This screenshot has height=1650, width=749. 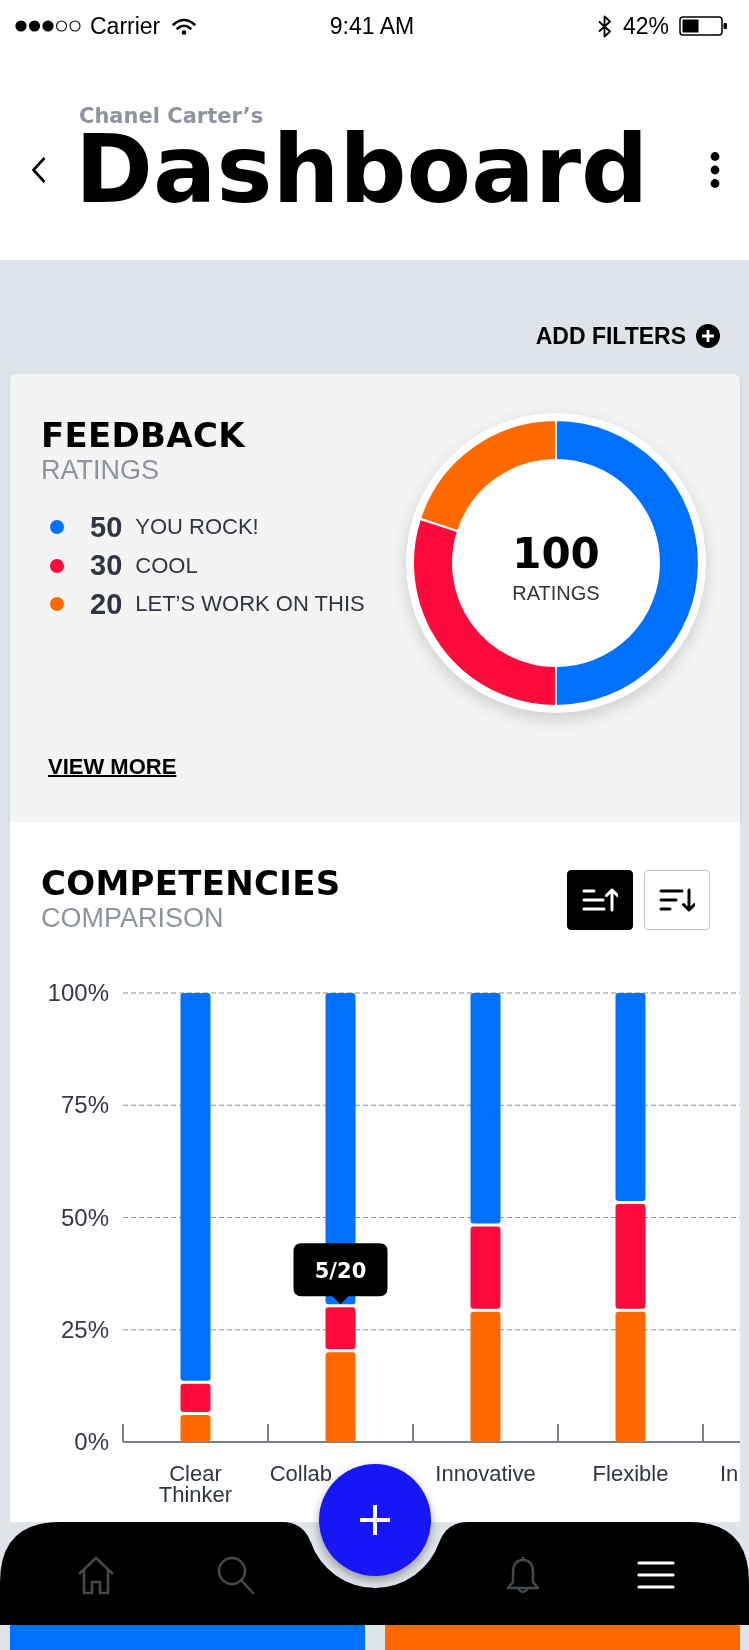 What do you see at coordinates (91, 1441) in the screenshot?
I see `y-axis-label: 0%` at bounding box center [91, 1441].